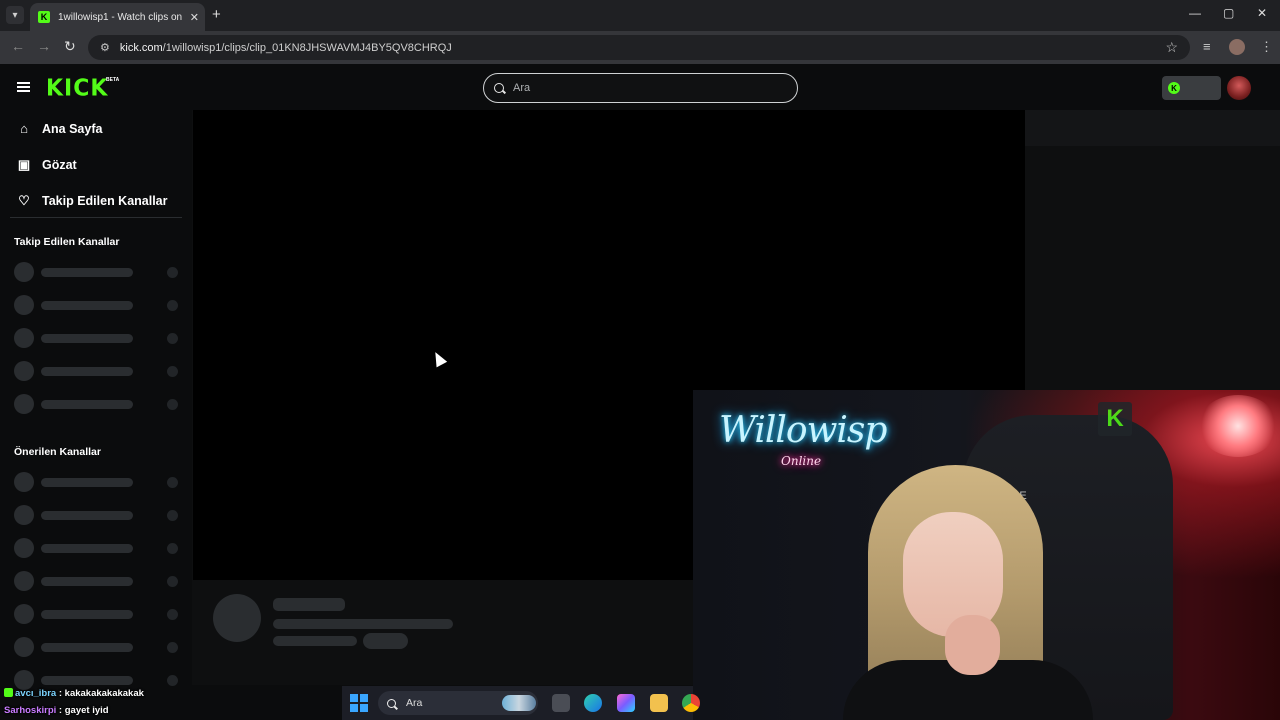 The height and width of the screenshot is (720, 1280). What do you see at coordinates (216, 15) in the screenshot?
I see `new-tab-button: +` at bounding box center [216, 15].